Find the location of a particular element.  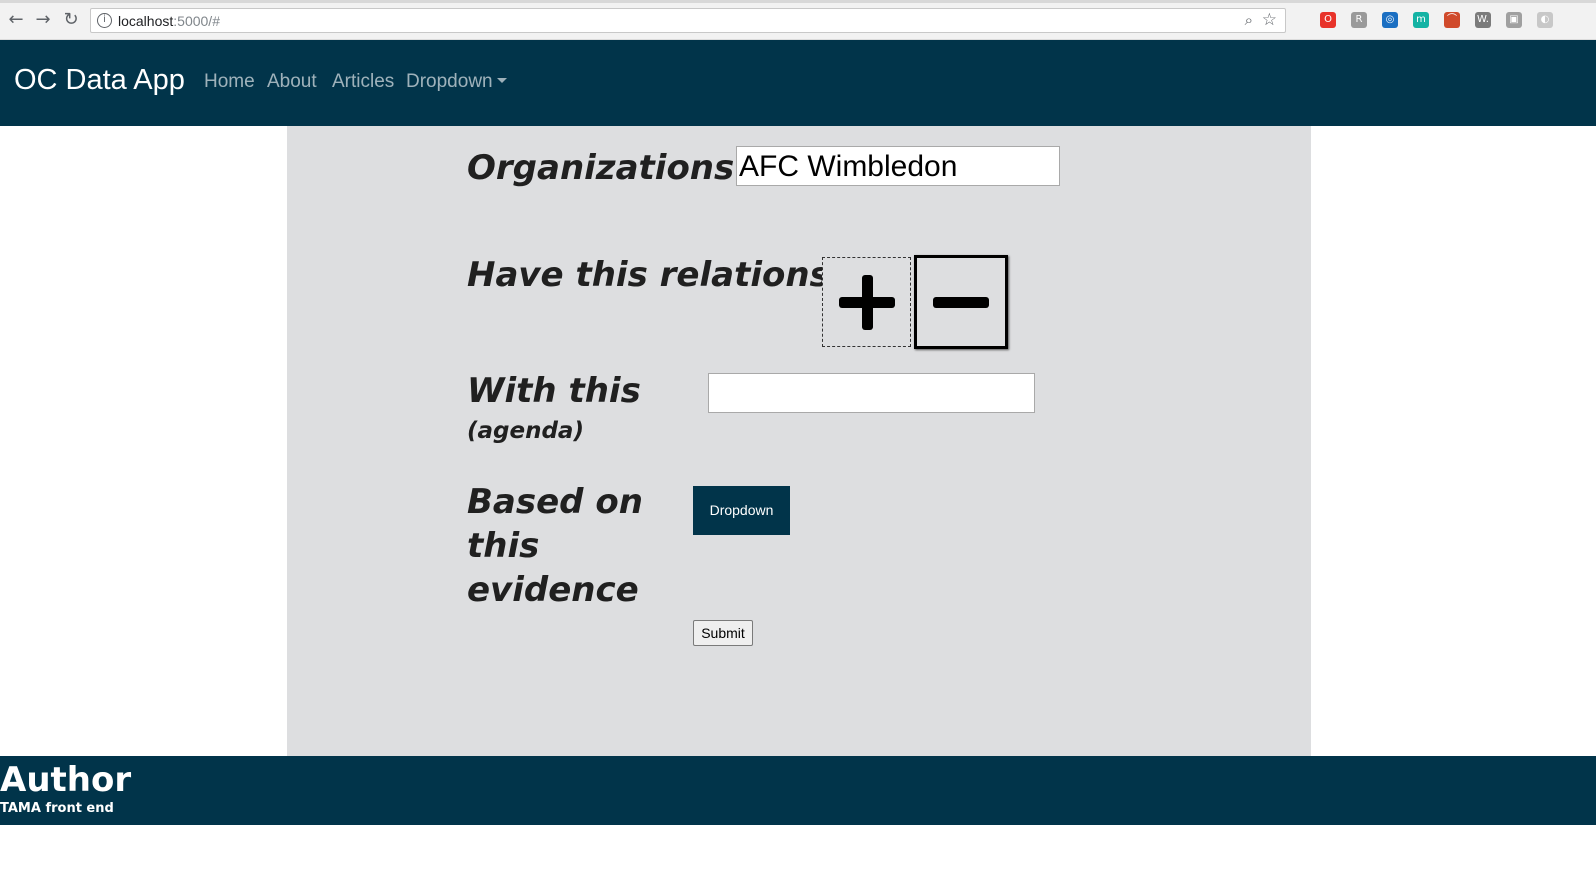

nav-link-home: Home is located at coordinates (229, 82).